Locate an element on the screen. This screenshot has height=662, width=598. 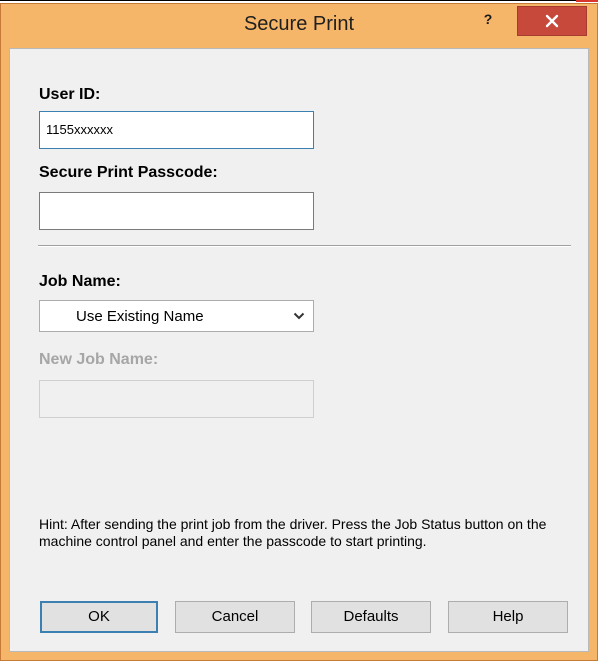
top-edge-accent is located at coordinates (587, 1).